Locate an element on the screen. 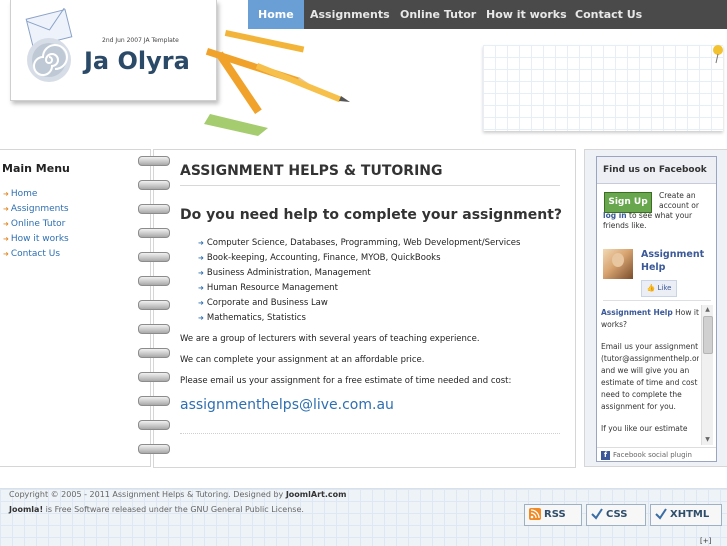 The height and width of the screenshot is (546, 727). facebook-login-text: log in to see what your friends like. is located at coordinates (658, 221).